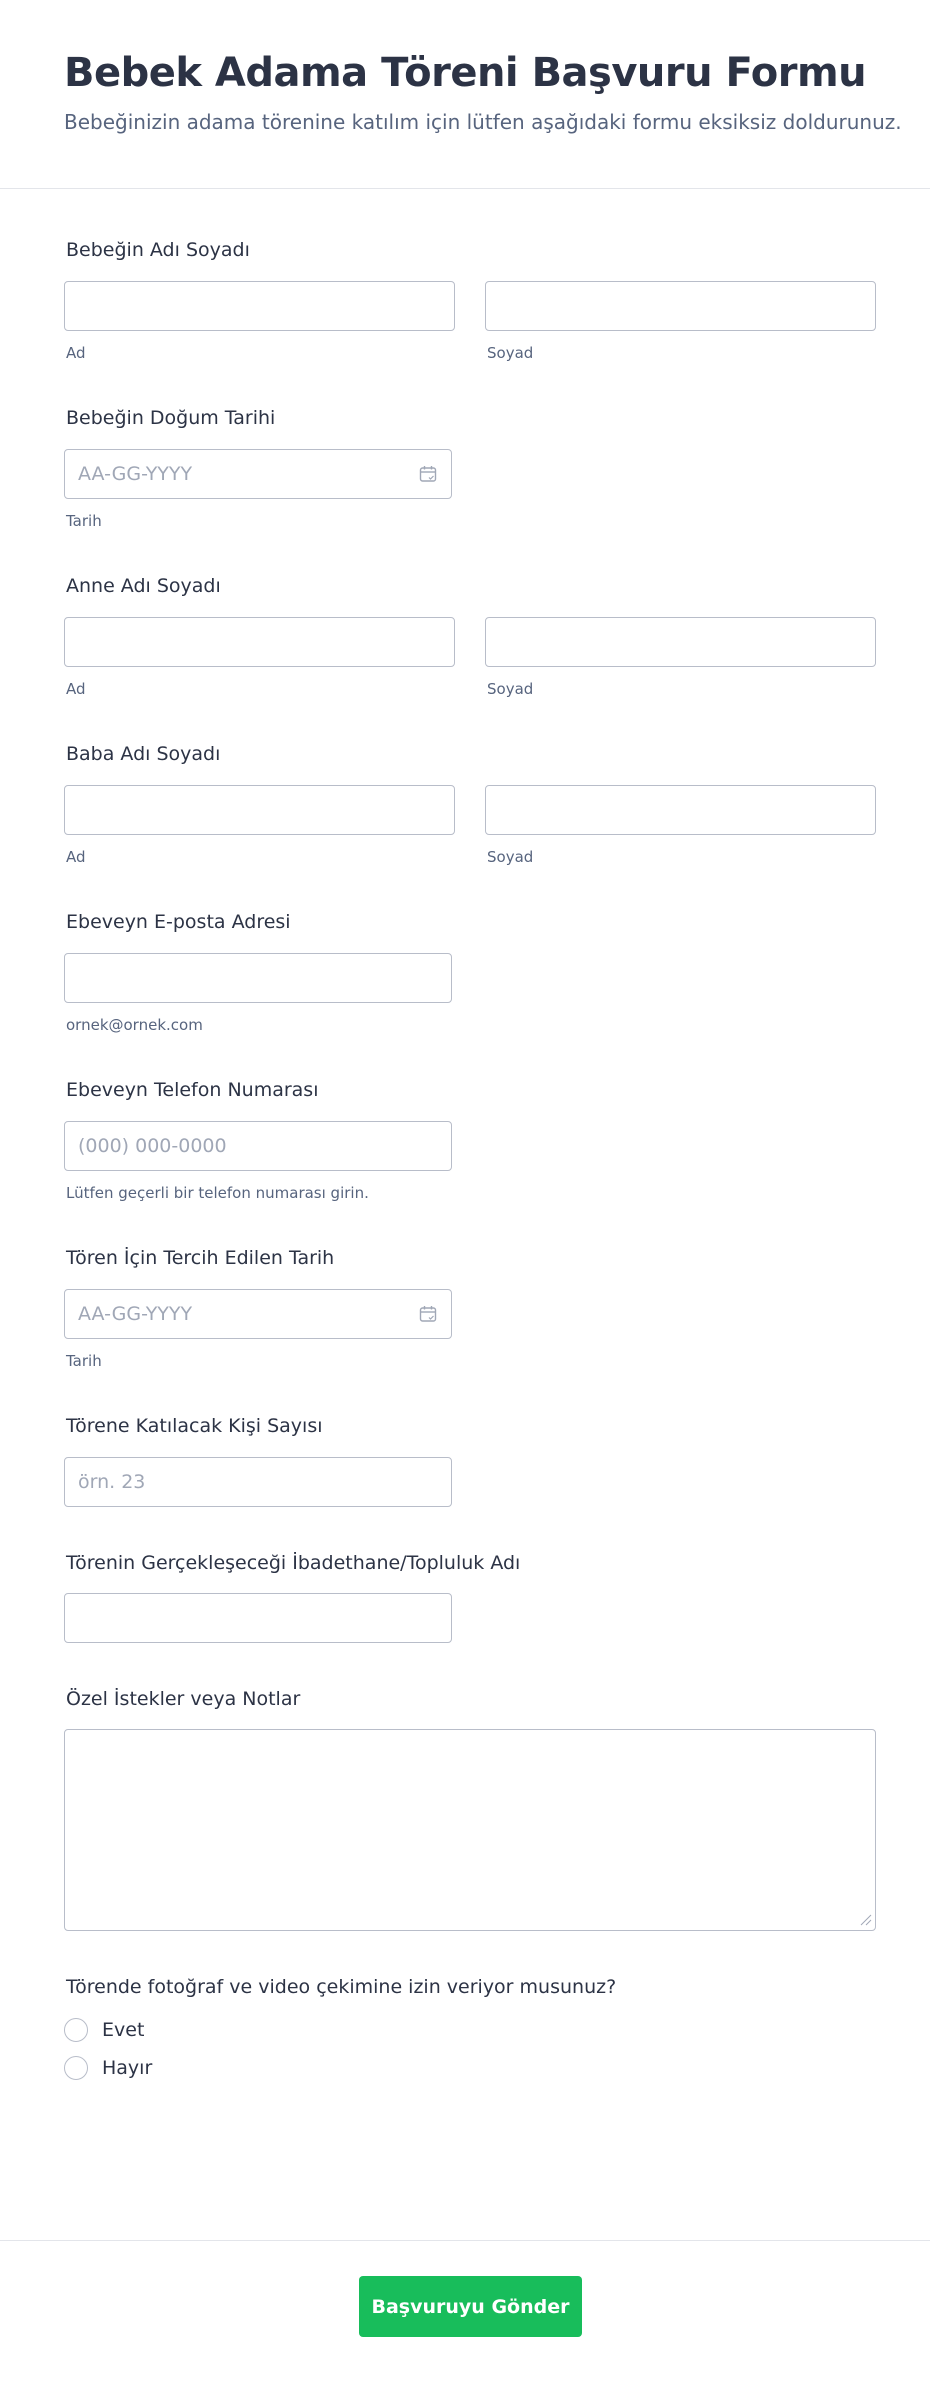 This screenshot has width=930, height=2388. What do you see at coordinates (143, 586) in the screenshot?
I see `mother-name-label: Anne Adı Soyadı` at bounding box center [143, 586].